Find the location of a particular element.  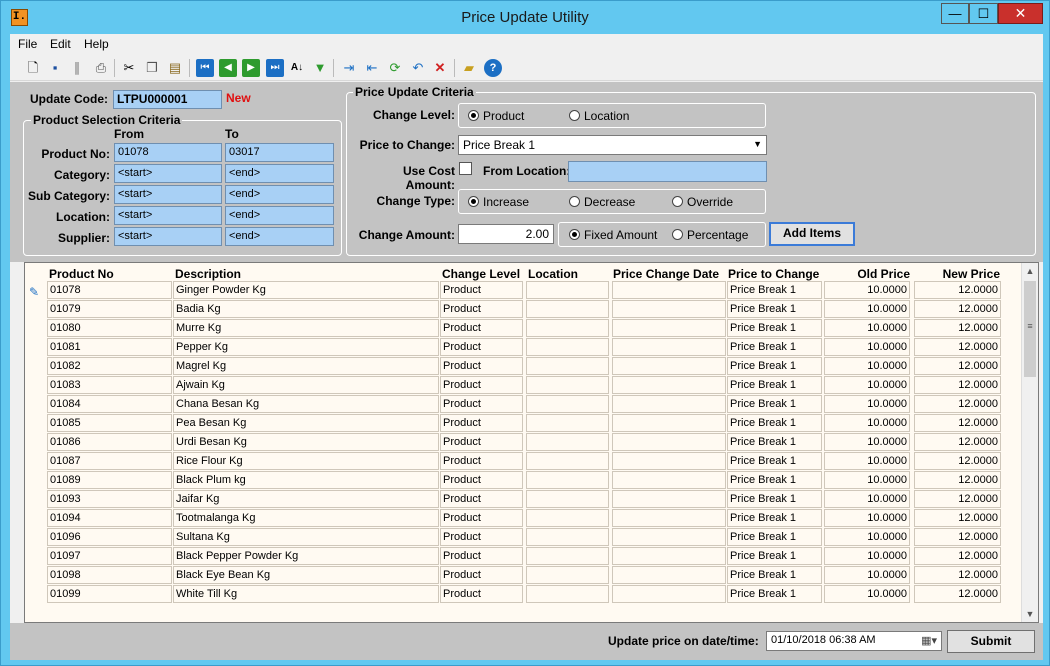

minimize-button: — is located at coordinates (955, 13).